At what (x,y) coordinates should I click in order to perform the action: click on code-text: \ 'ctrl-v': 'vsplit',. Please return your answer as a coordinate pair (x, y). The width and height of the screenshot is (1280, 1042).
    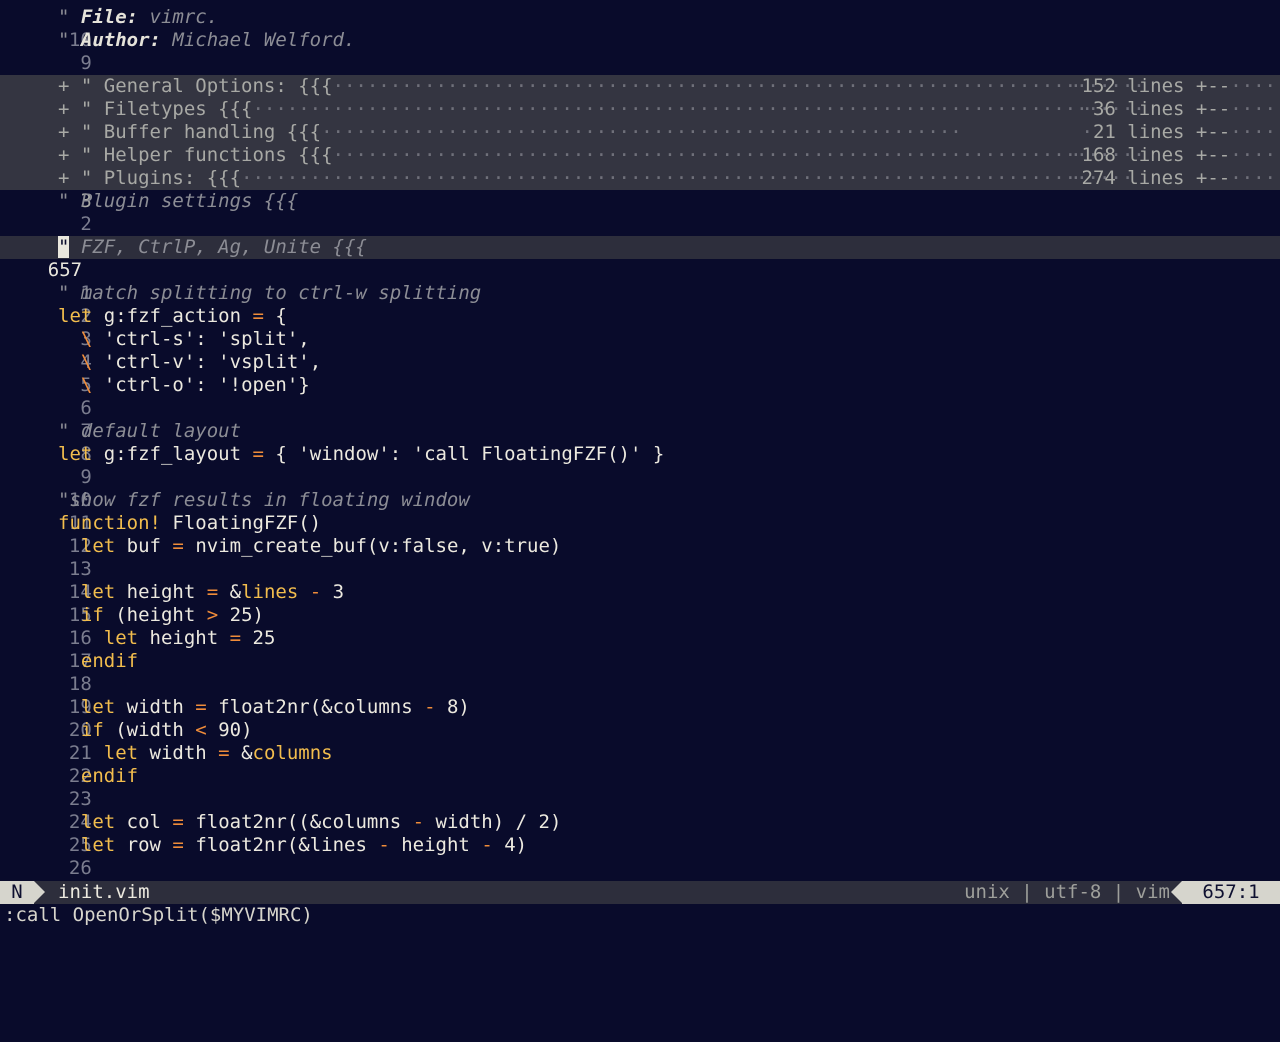
    Looking at the image, I should click on (201, 362).